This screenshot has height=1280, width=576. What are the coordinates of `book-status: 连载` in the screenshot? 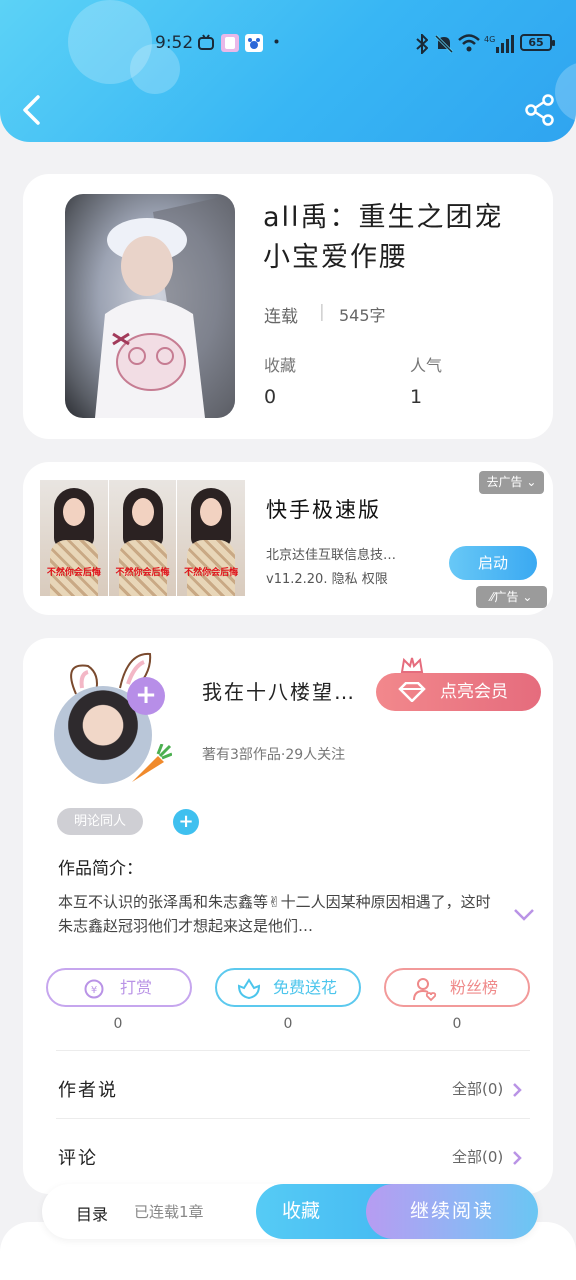 It's located at (281, 317).